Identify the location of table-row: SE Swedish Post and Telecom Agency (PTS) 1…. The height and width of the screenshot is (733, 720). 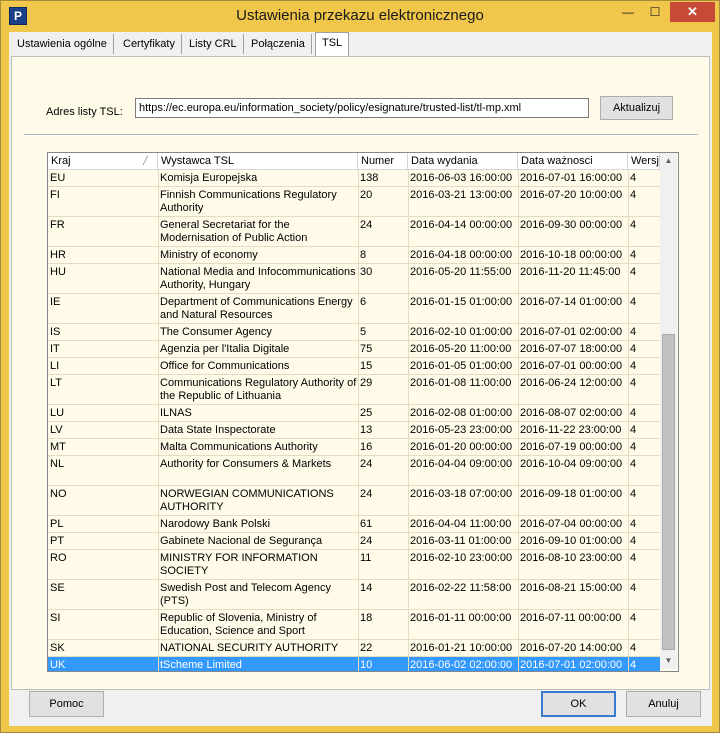
(354, 595).